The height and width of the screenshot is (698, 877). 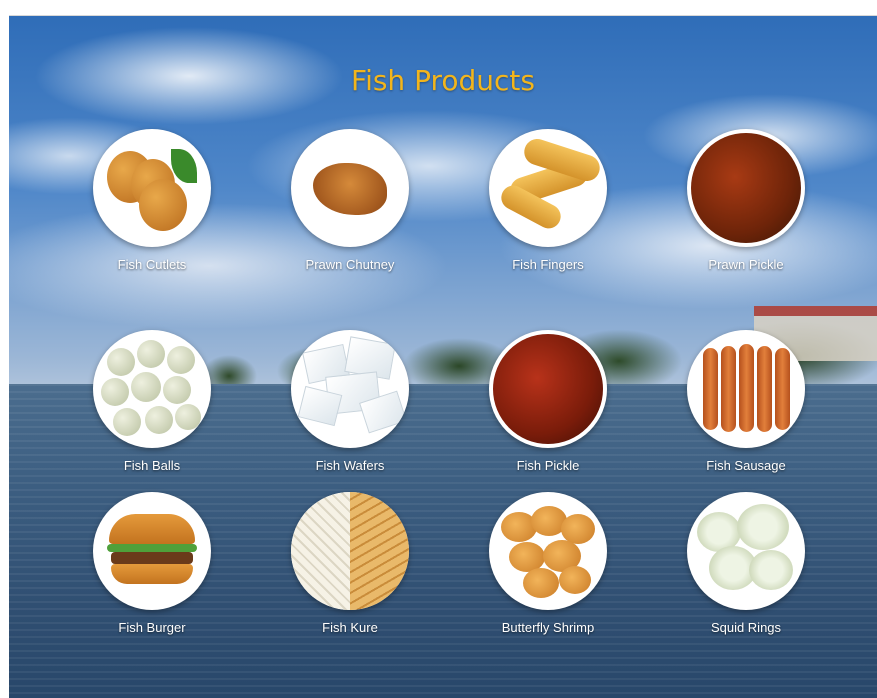 What do you see at coordinates (350, 264) in the screenshot?
I see `product-label: Prawn Chutney` at bounding box center [350, 264].